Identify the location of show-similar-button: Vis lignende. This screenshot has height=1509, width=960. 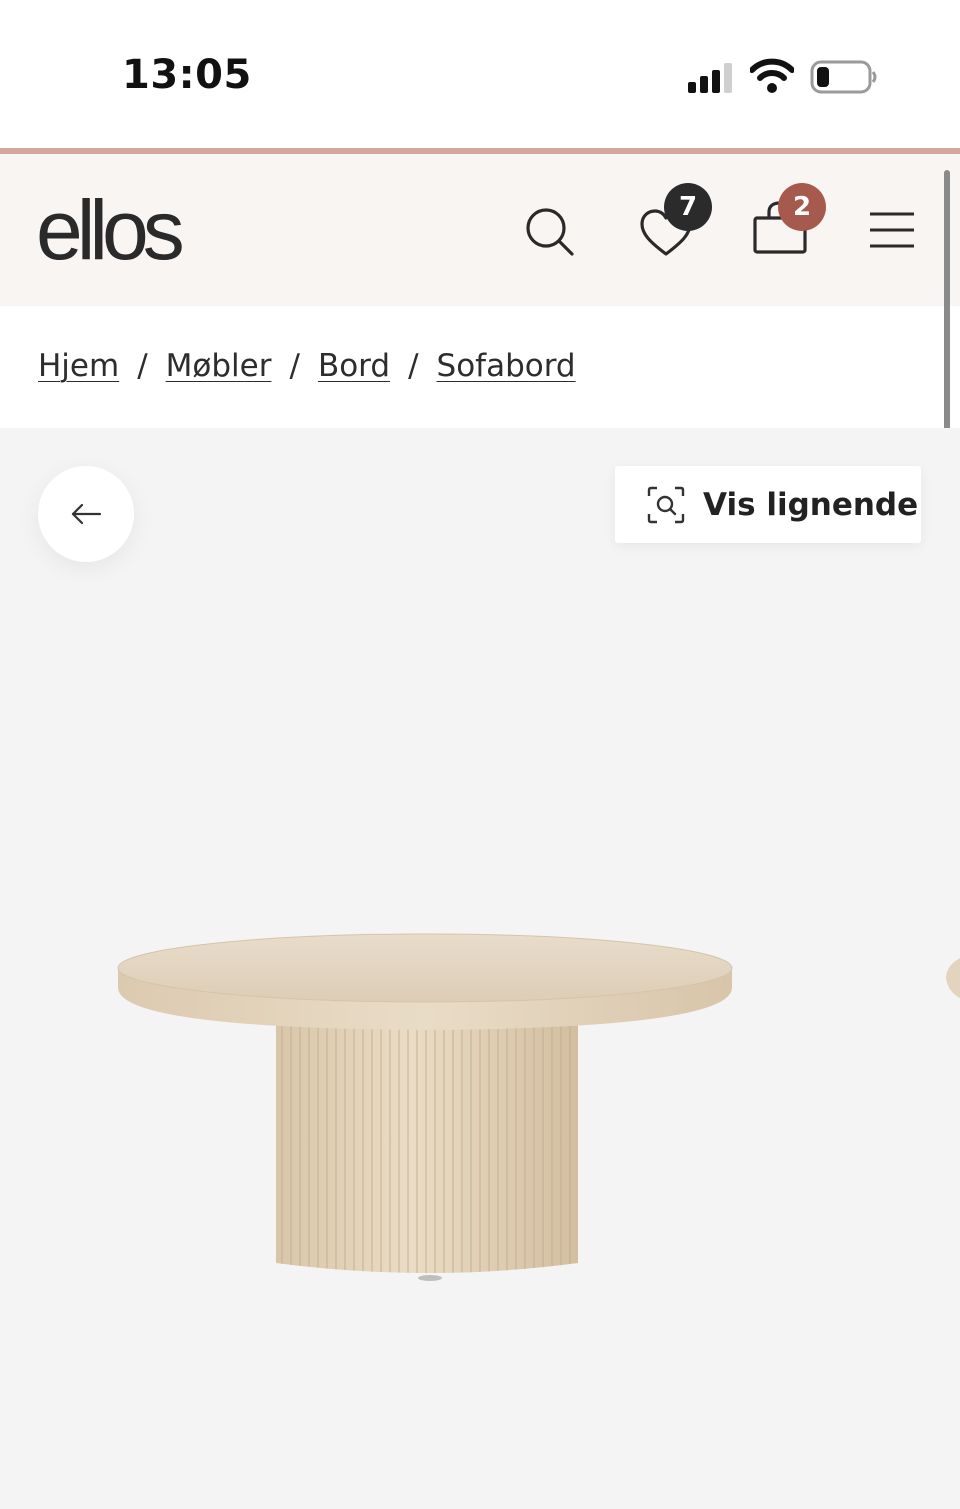
(768, 504).